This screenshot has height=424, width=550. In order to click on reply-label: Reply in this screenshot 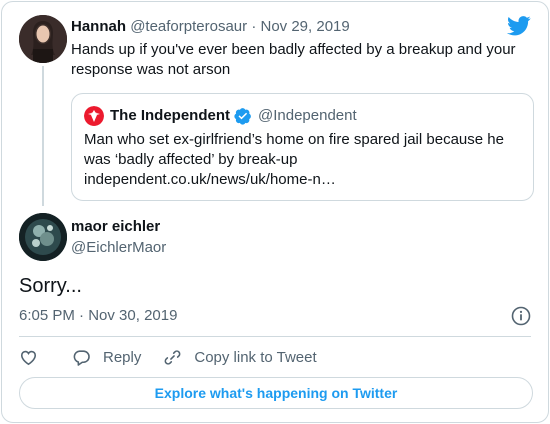, I will do `click(122, 357)`.